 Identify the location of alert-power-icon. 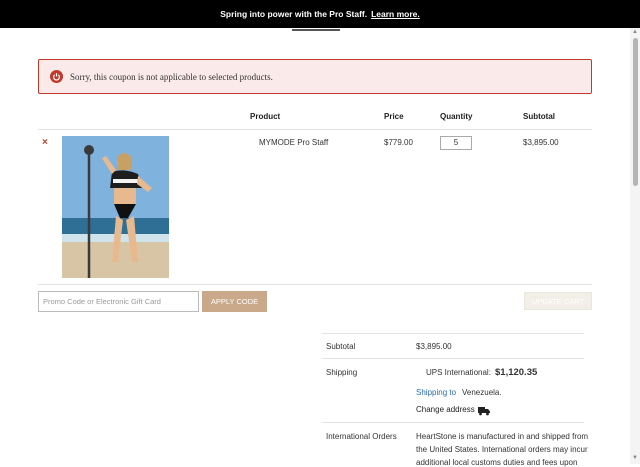
(56, 76).